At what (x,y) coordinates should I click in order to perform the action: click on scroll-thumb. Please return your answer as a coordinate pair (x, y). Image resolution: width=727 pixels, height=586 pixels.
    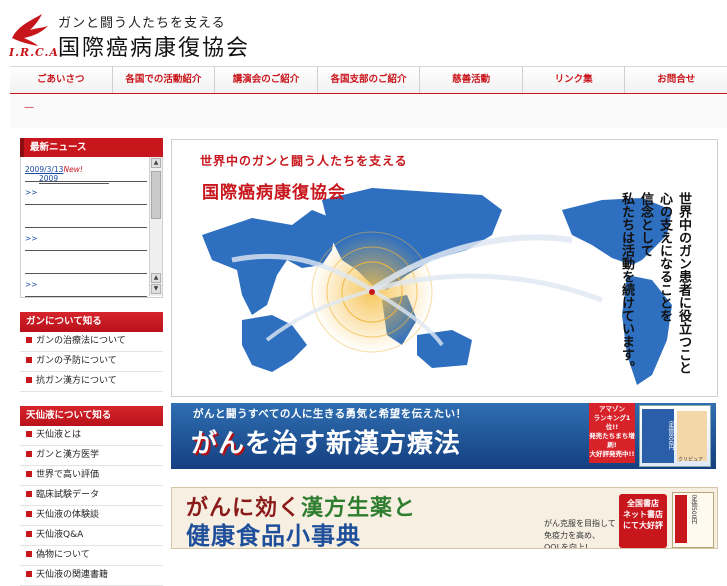
    Looking at the image, I should click on (156, 195).